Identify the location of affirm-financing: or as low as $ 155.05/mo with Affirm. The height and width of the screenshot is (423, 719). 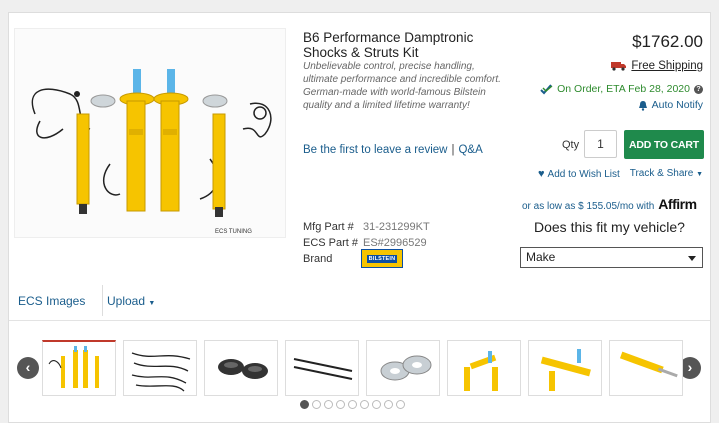
(609, 204).